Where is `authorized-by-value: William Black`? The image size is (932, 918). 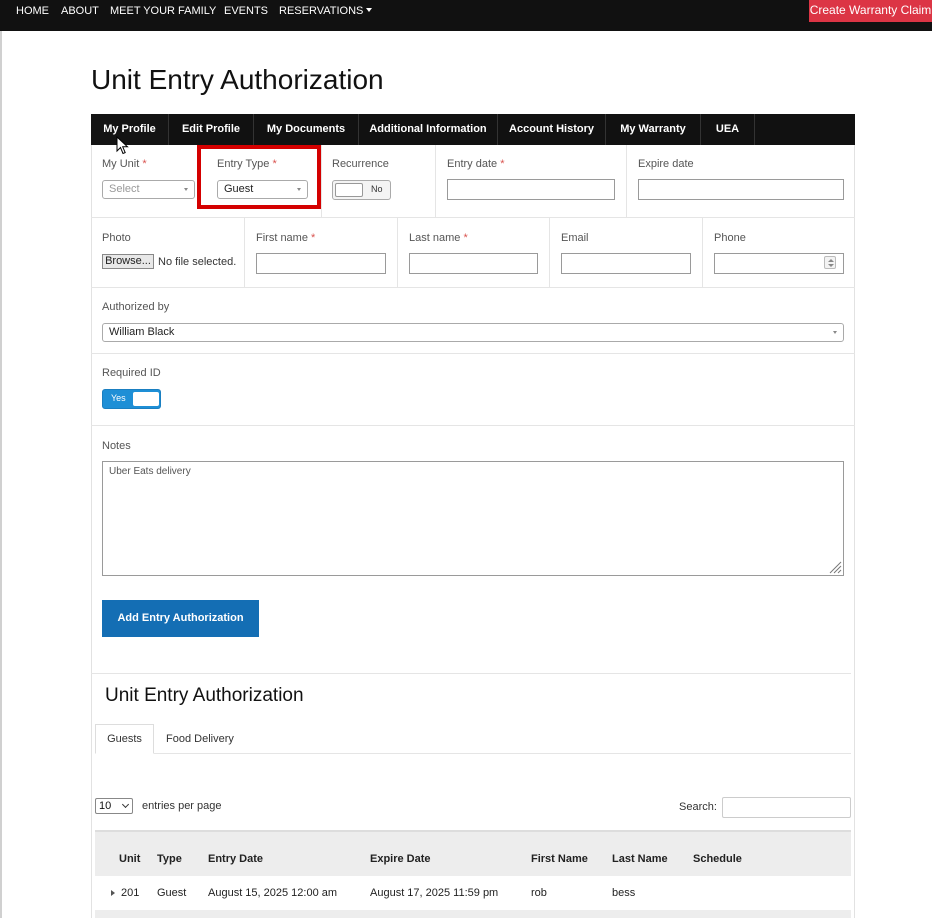
authorized-by-value: William Black is located at coordinates (142, 332).